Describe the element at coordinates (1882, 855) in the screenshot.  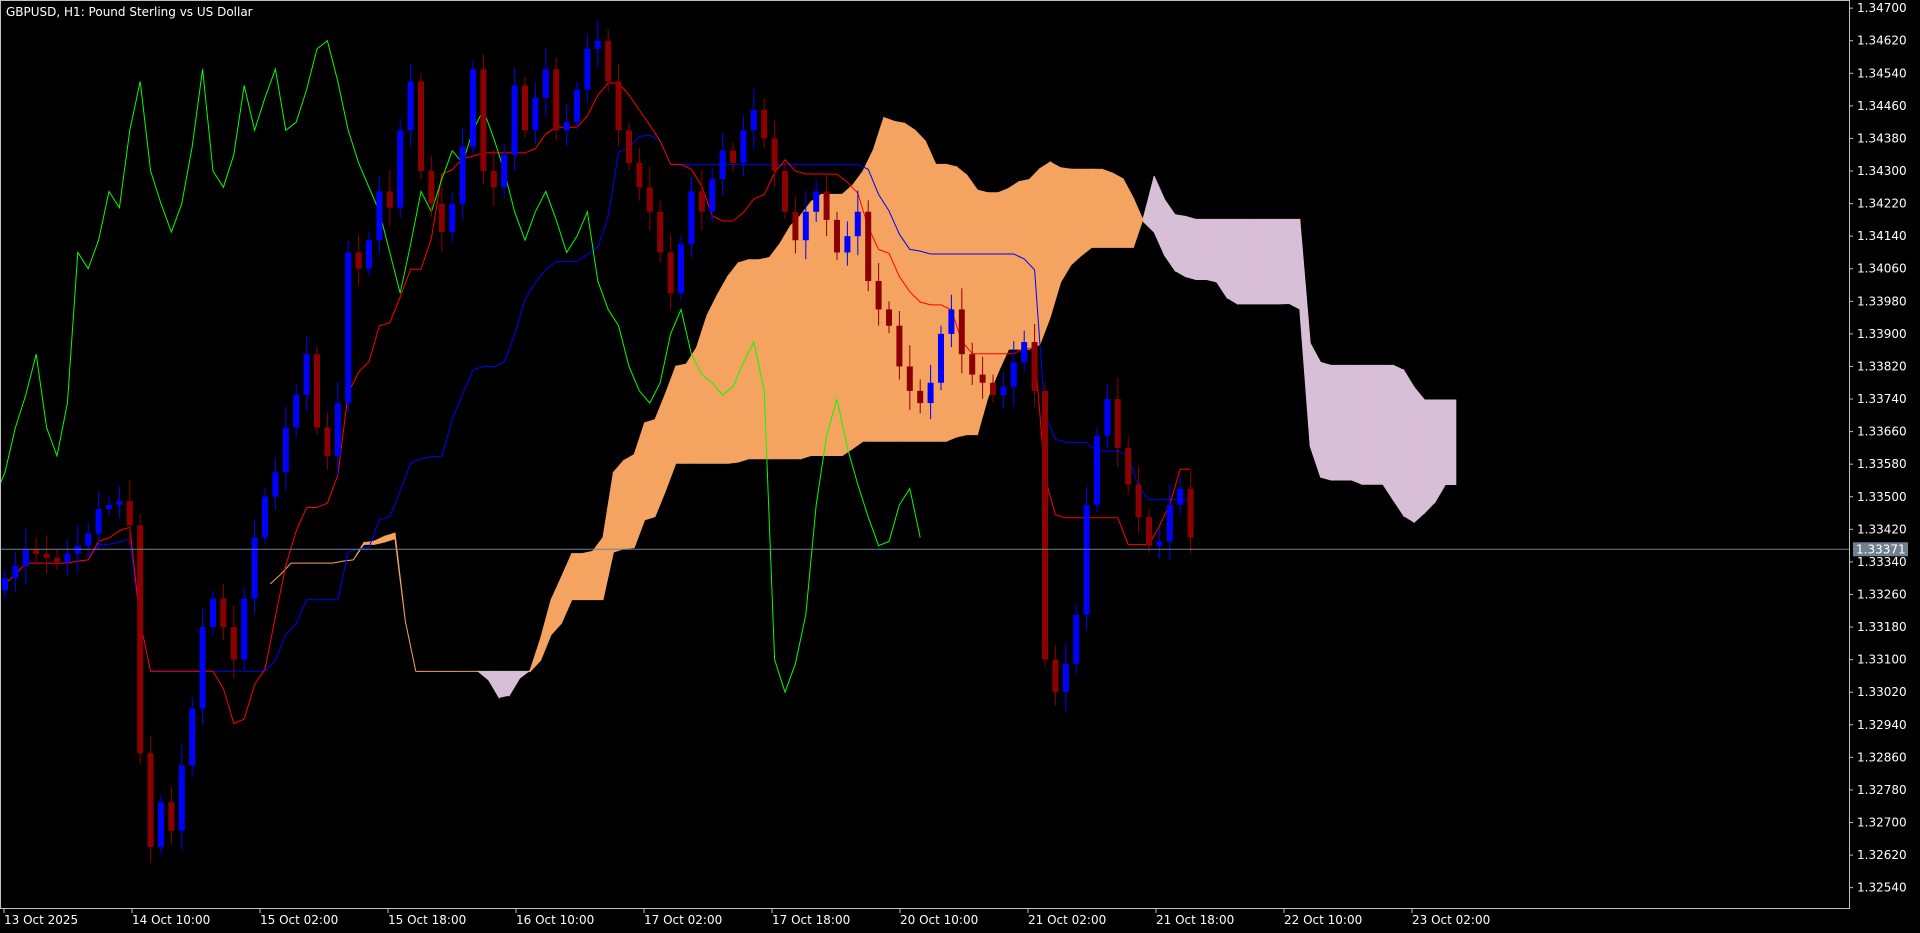
I see `price-axis-label: 1.32620` at that location.